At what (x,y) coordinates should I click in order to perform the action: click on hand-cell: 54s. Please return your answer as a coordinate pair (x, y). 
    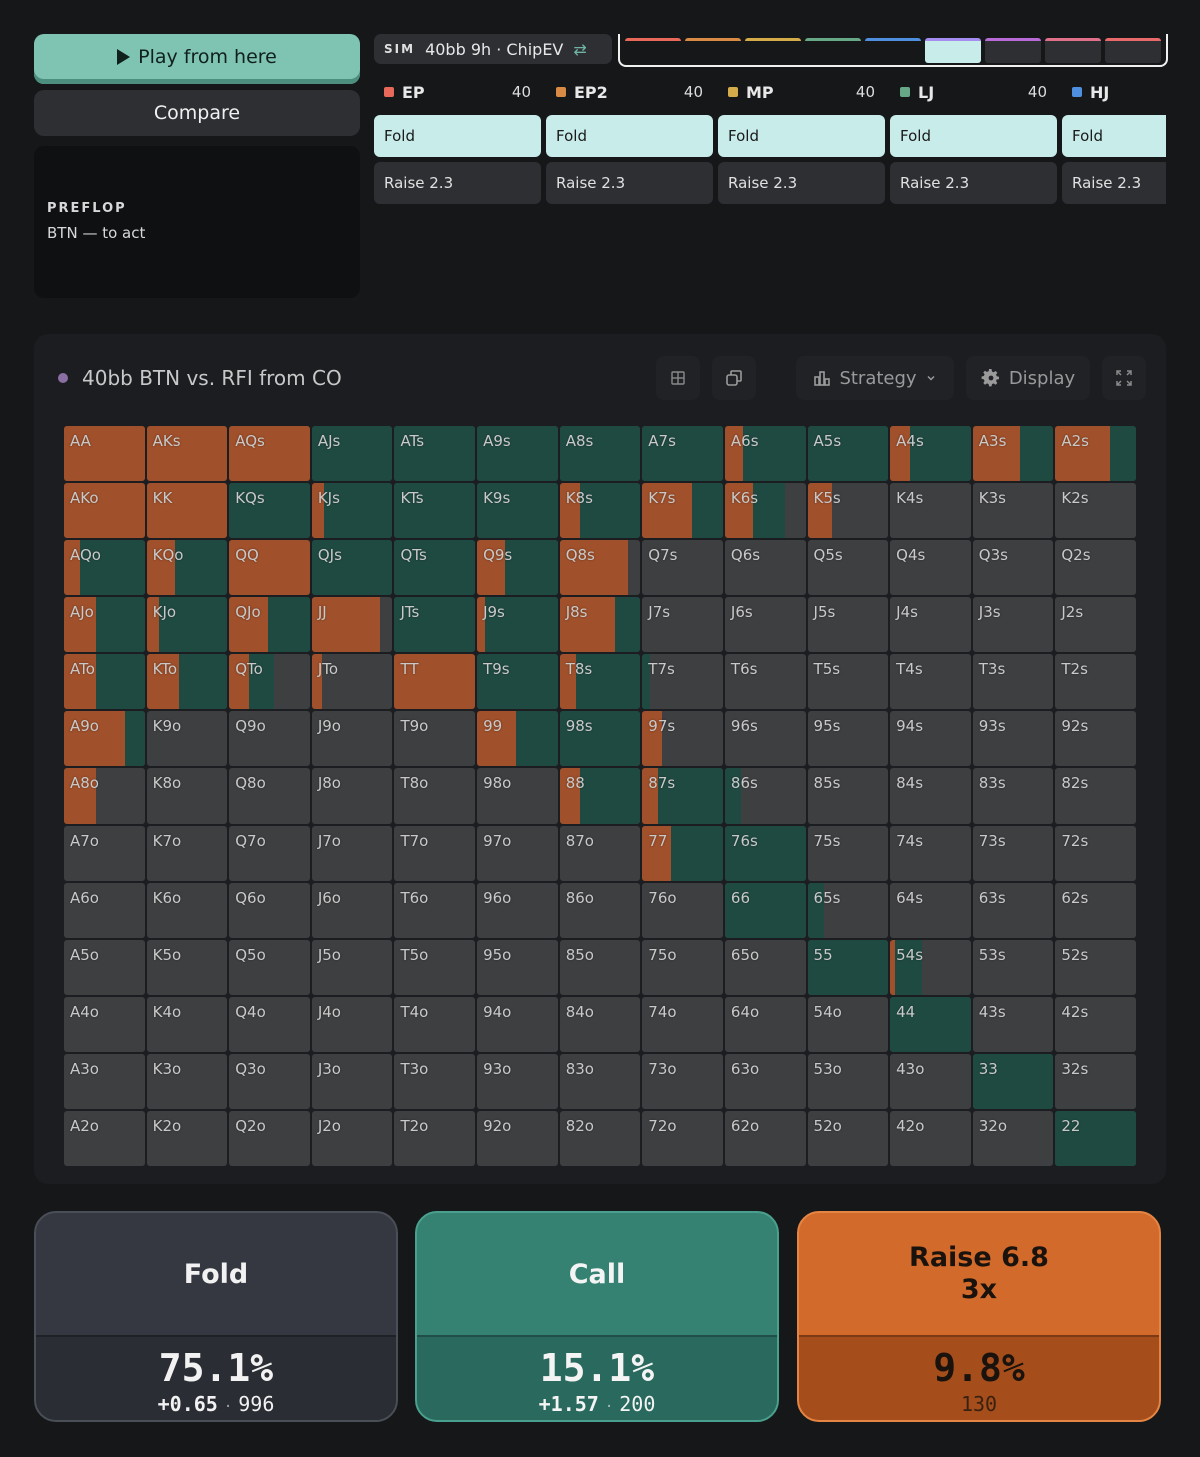
    Looking at the image, I should click on (930, 967).